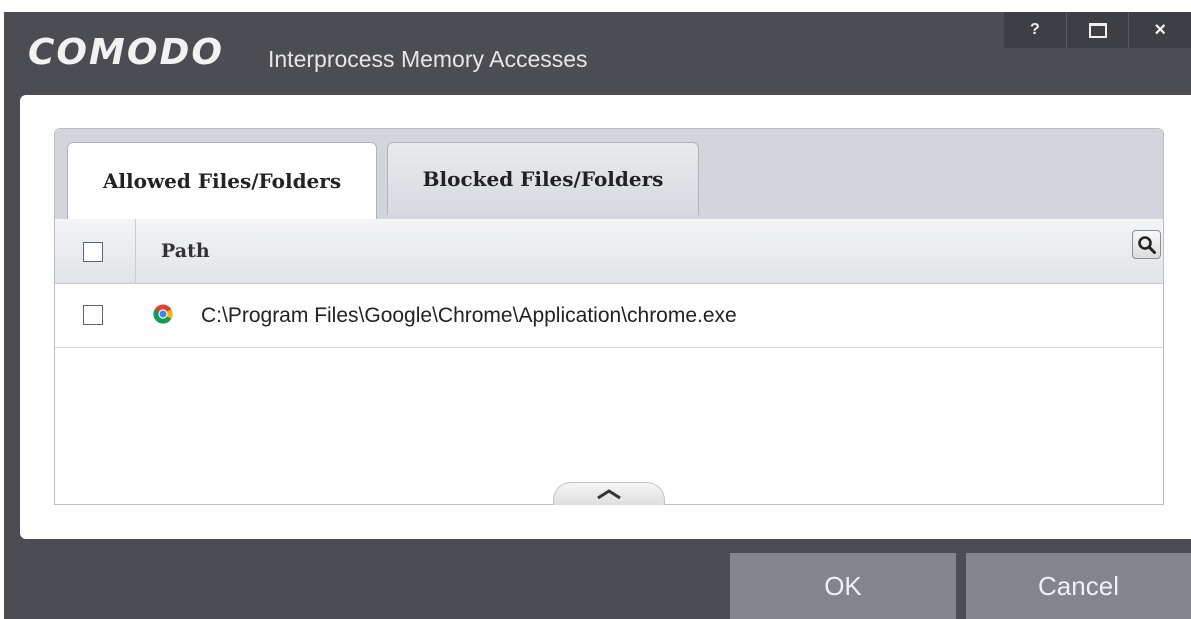 This screenshot has height=619, width=1191. I want to click on comodo-logo: COMODO, so click(126, 52).